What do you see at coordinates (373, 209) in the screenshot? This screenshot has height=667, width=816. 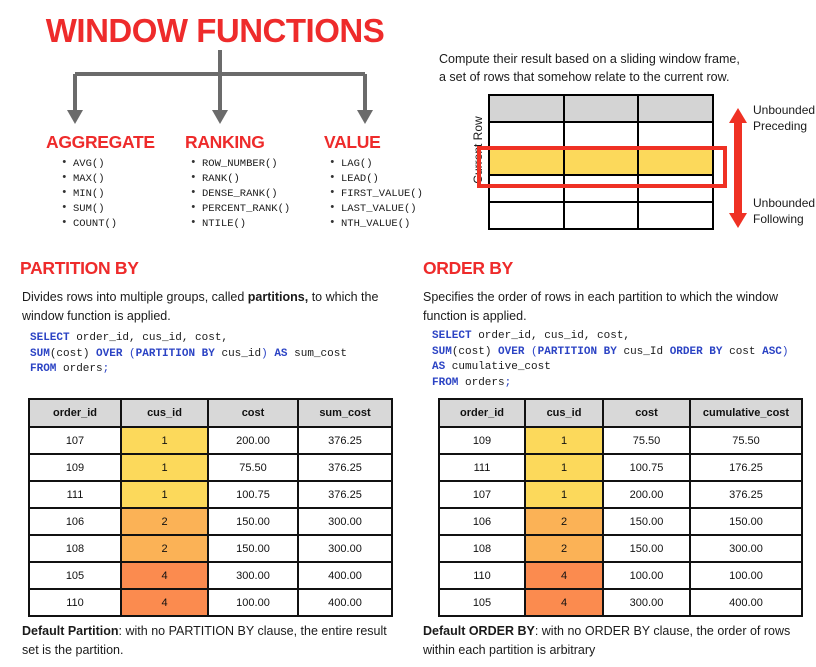 I see `list-item: LAST_VALUE()` at bounding box center [373, 209].